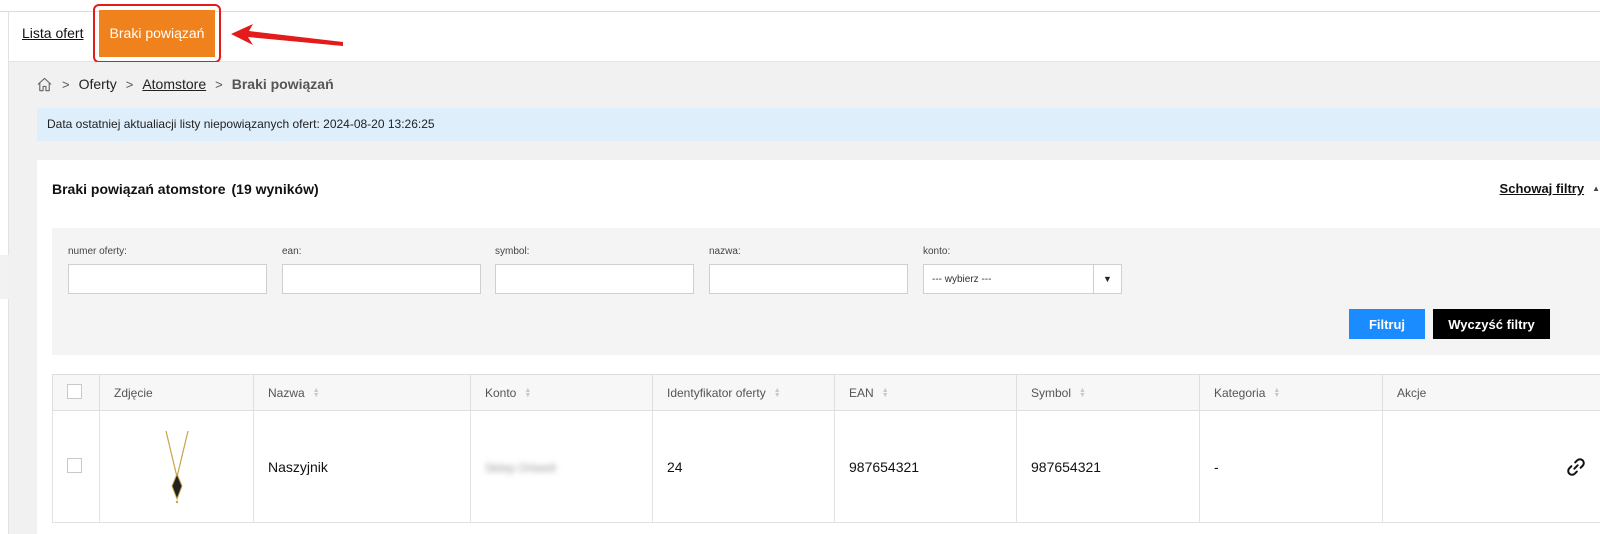 This screenshot has width=1600, height=534. What do you see at coordinates (362, 466) in the screenshot?
I see `row-name: Naszyjnik` at bounding box center [362, 466].